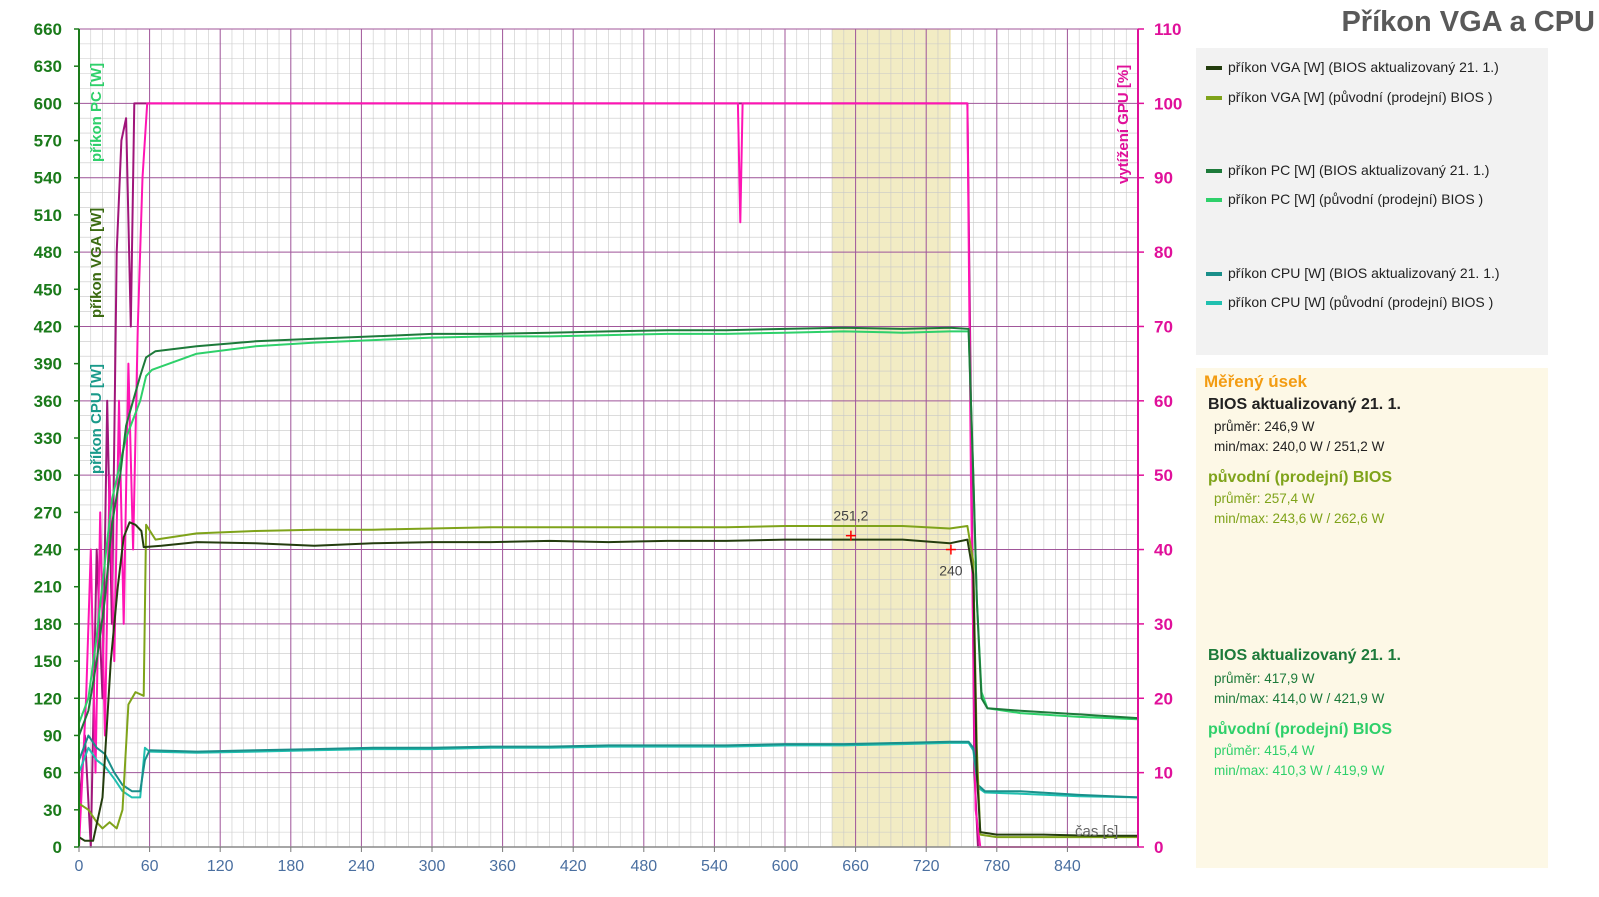 Image resolution: width=1599 pixels, height=897 pixels. I want to click on y-left-tick-label: 240, so click(48, 550).